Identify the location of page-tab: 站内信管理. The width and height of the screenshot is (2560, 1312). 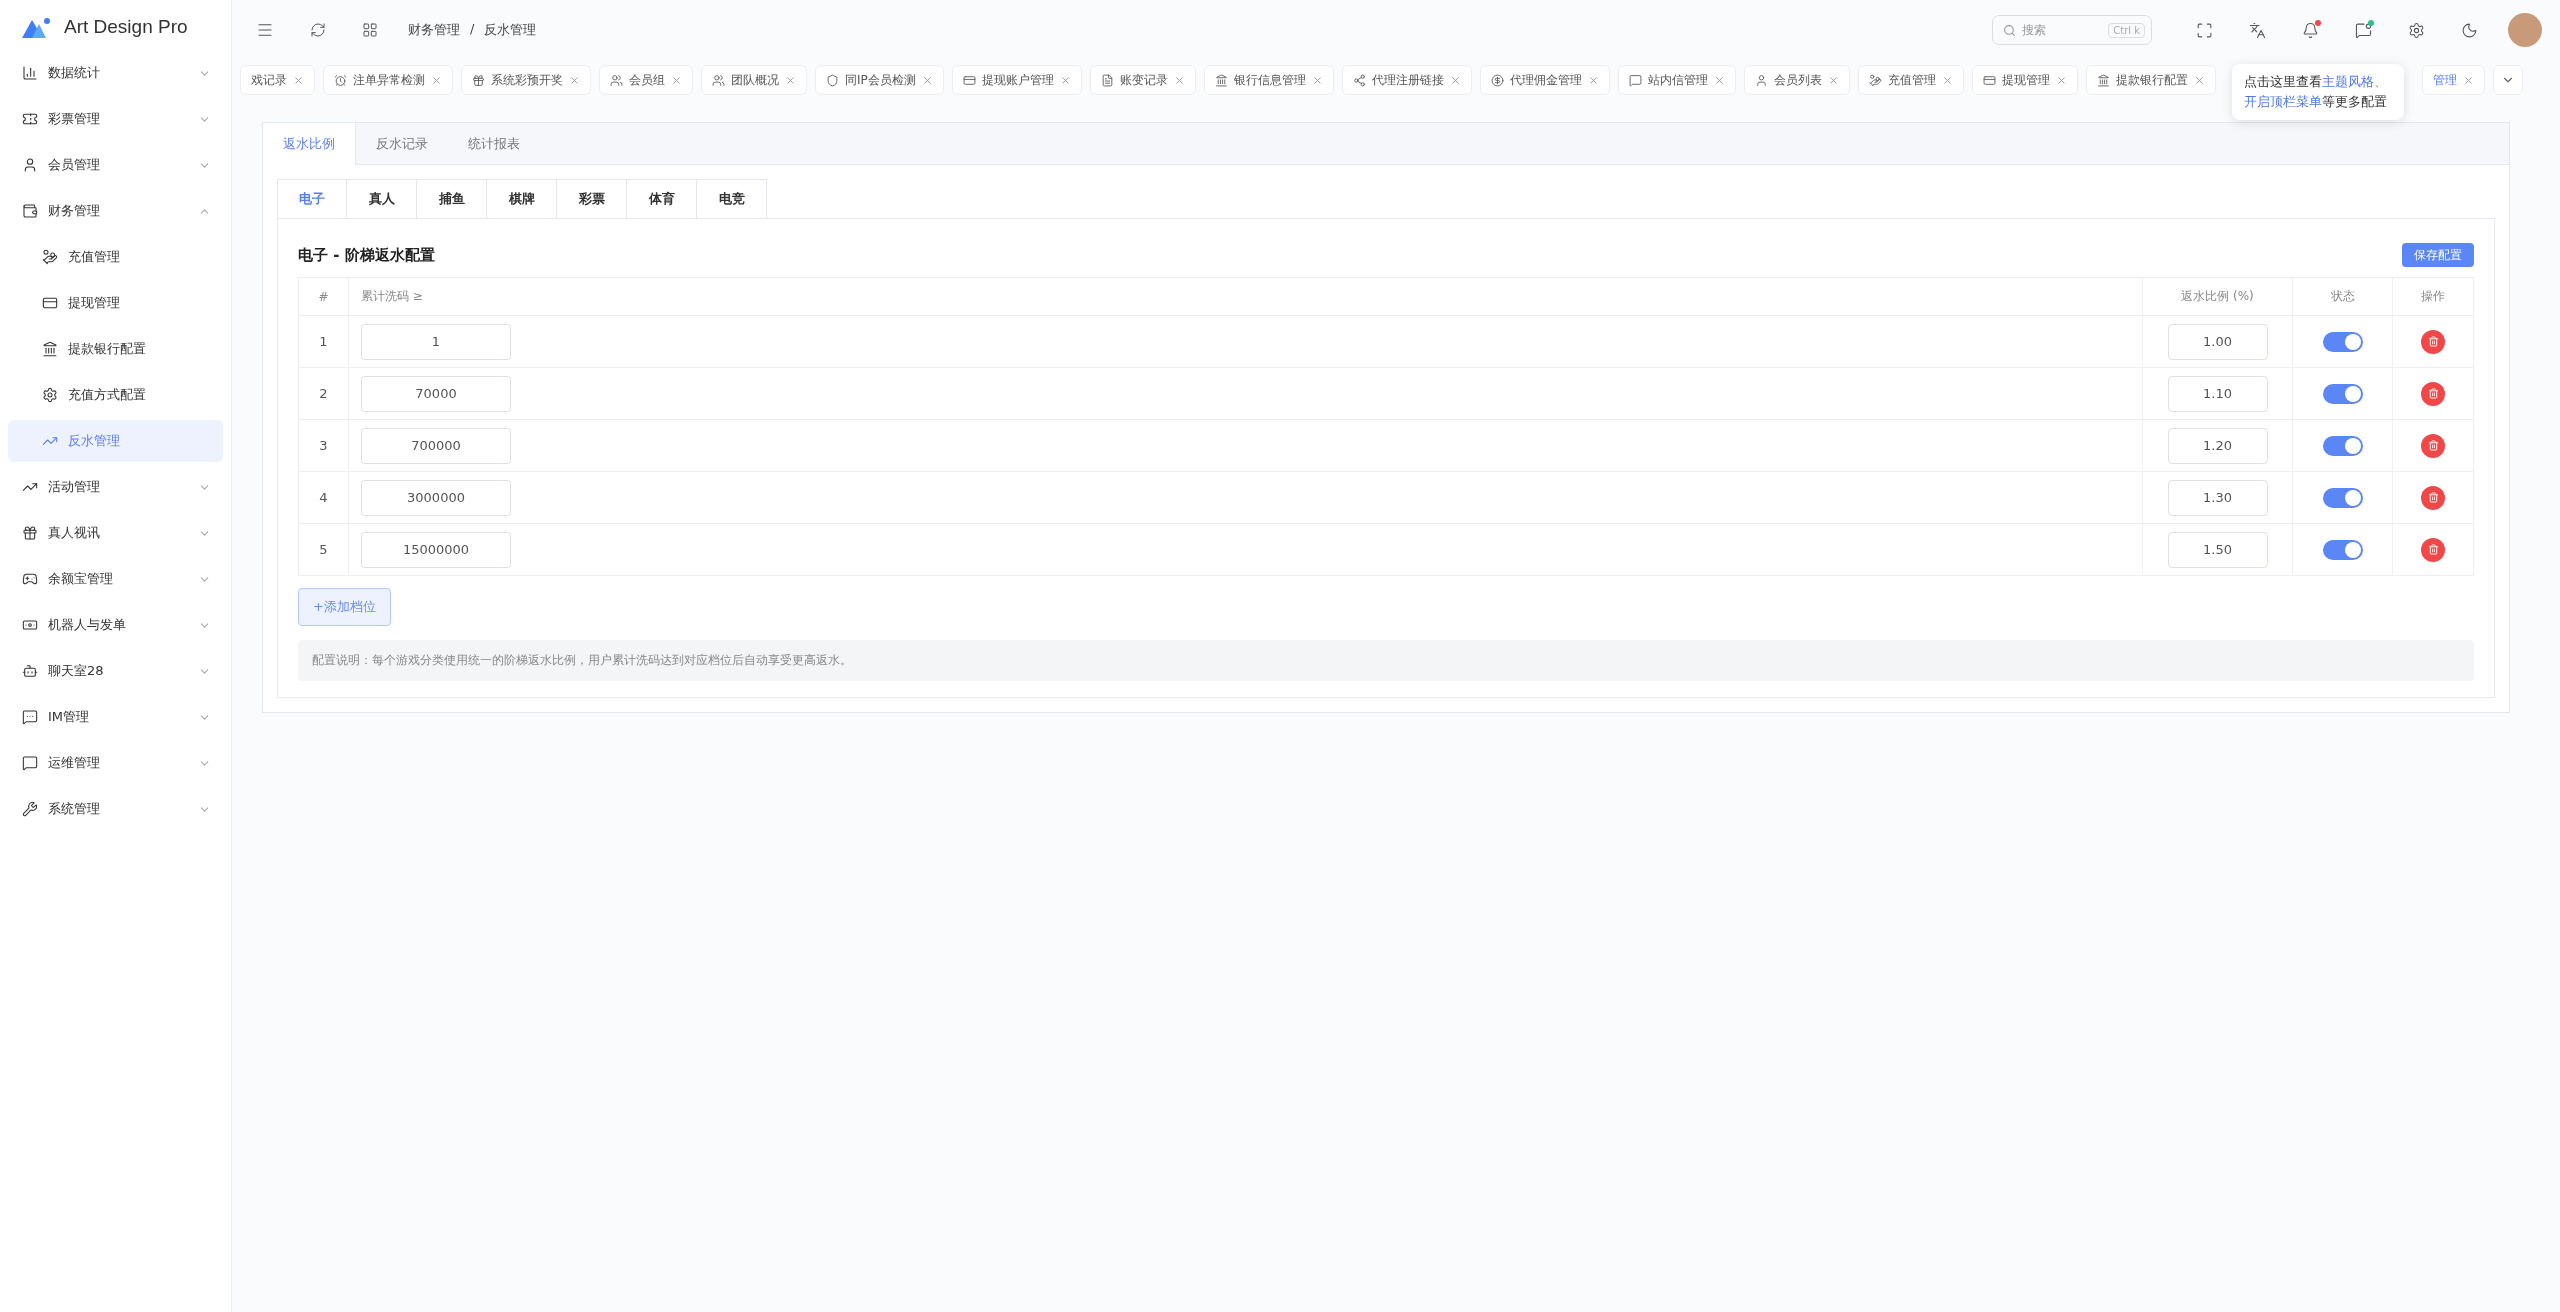
(1676, 80).